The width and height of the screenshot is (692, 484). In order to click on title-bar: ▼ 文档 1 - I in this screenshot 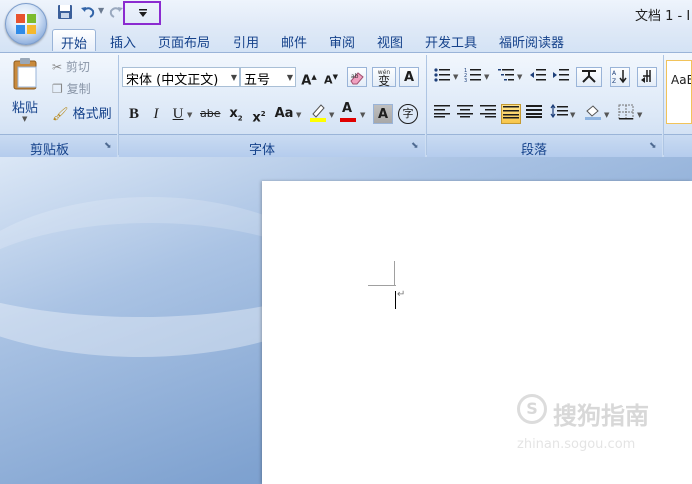, I will do `click(346, 14)`.